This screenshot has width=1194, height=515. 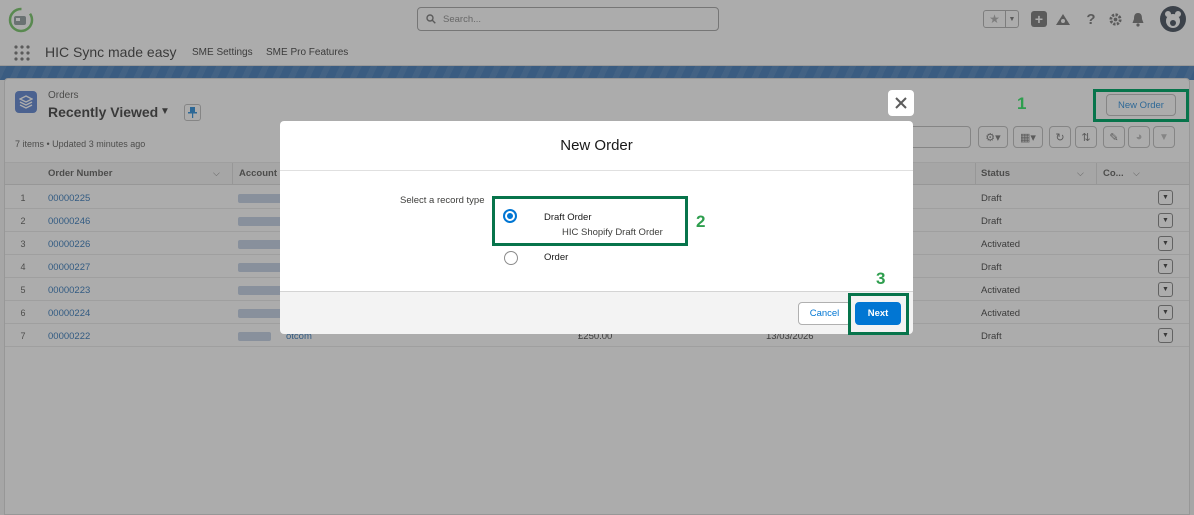 What do you see at coordinates (878, 314) in the screenshot?
I see `highlight-next` at bounding box center [878, 314].